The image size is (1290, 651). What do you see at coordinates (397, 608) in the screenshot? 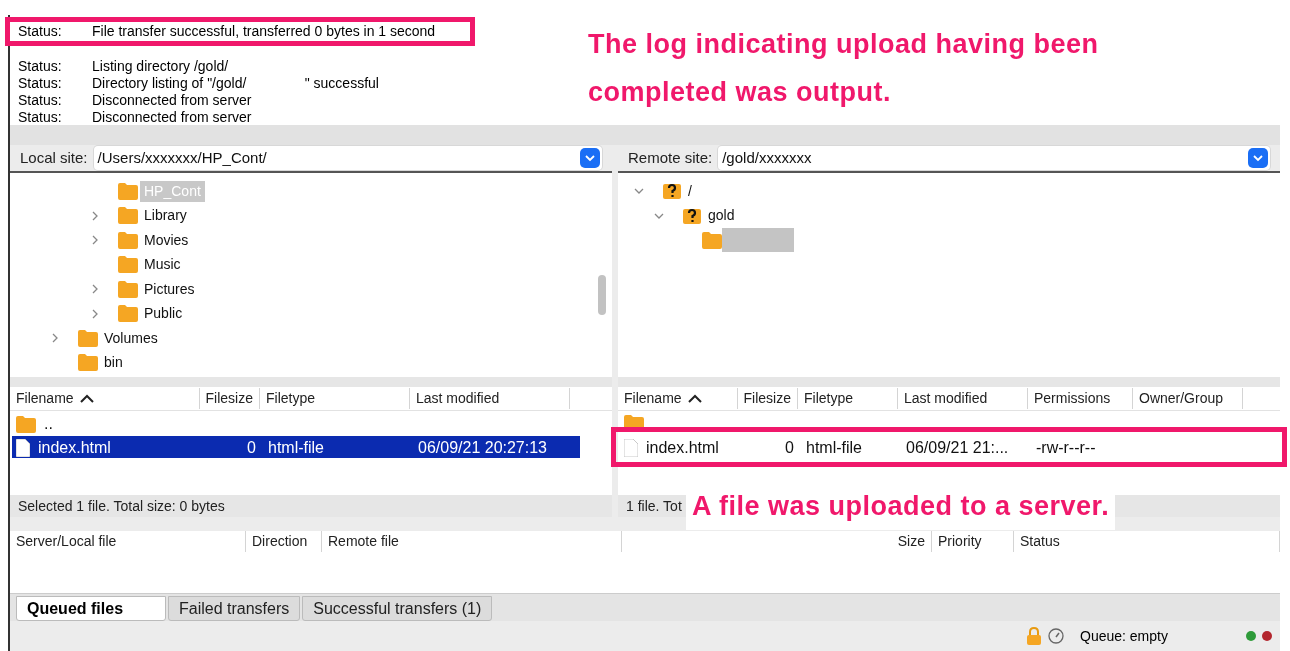
I see `queue-tab: Successful transfers (1)` at bounding box center [397, 608].